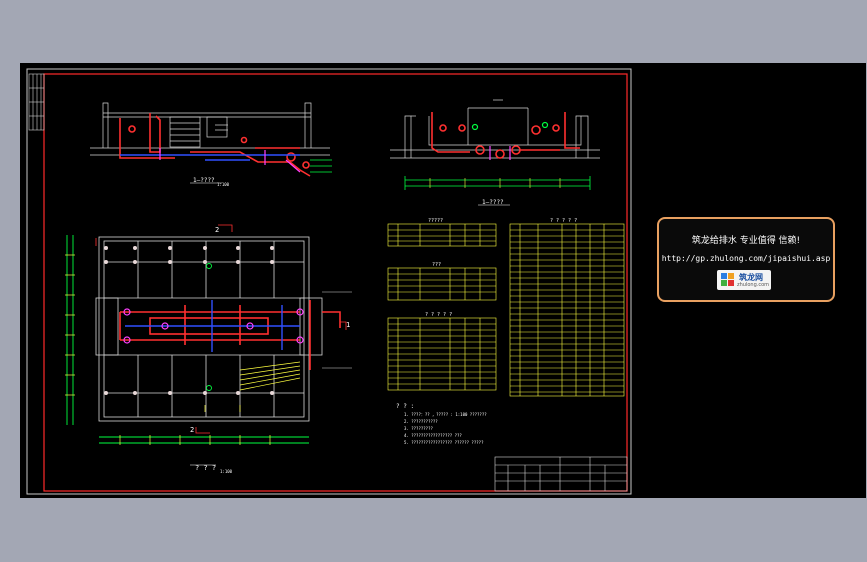 The height and width of the screenshot is (562, 867). I want to click on material-table-4-rows, so click(567, 311).